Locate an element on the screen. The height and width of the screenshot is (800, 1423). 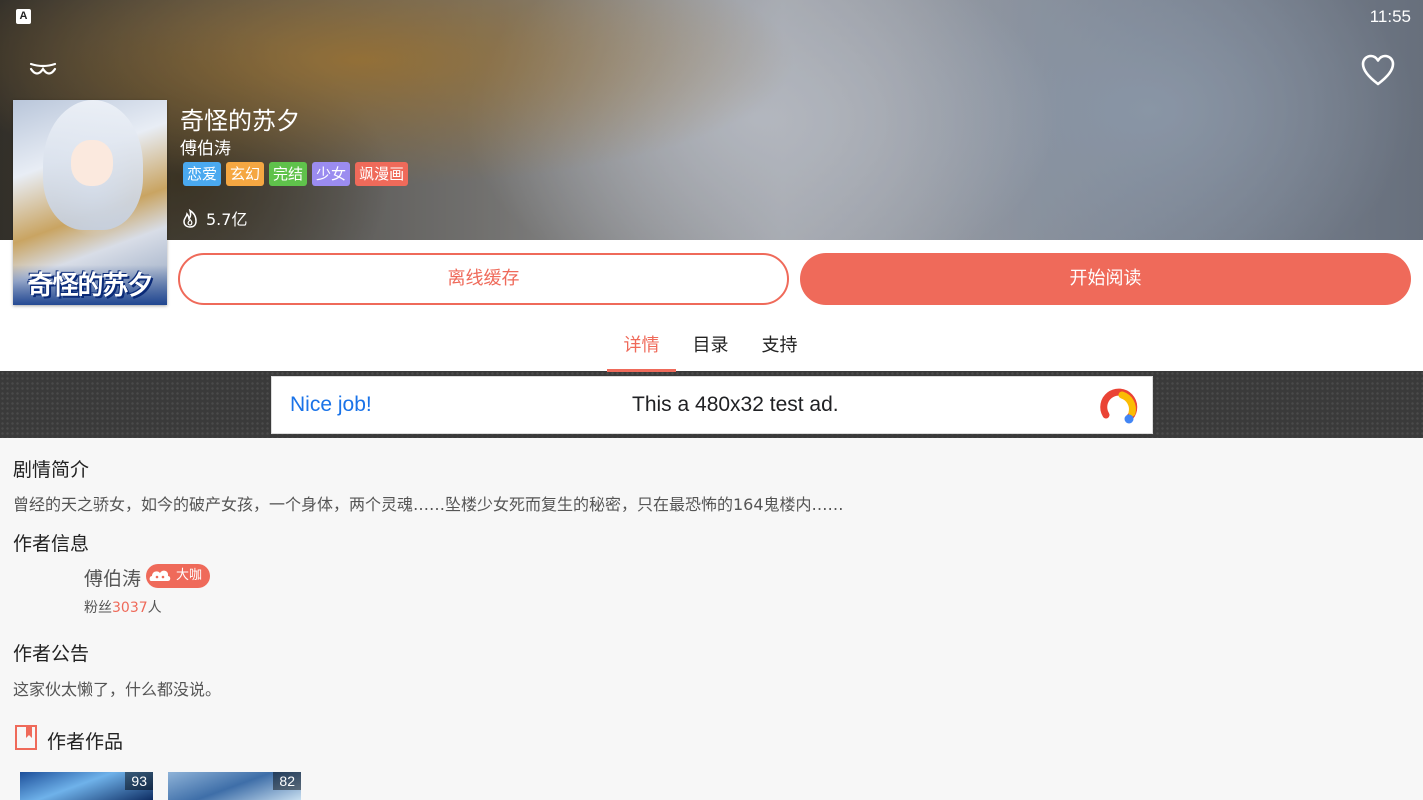
genre-tag: 玄幻 is located at coordinates (245, 174).